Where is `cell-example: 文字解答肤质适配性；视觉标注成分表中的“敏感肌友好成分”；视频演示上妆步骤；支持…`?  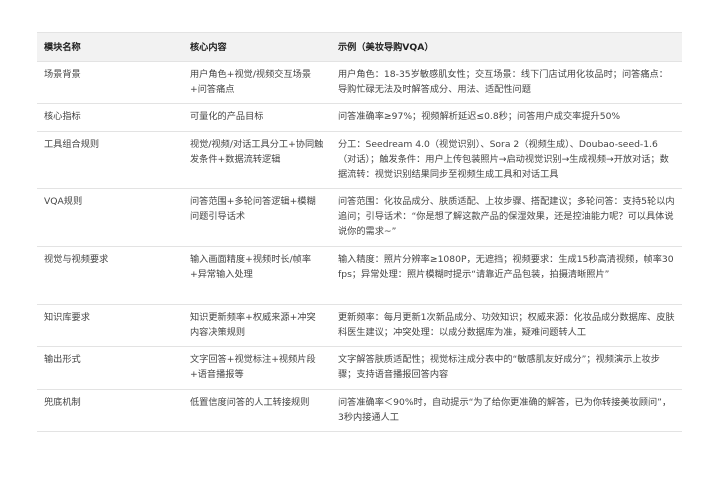
cell-example: 文字解答肤质适配性；视觉标注成分表中的“敏感肌友好成分”；视频演示上妆步骤；支持… is located at coordinates (506, 368).